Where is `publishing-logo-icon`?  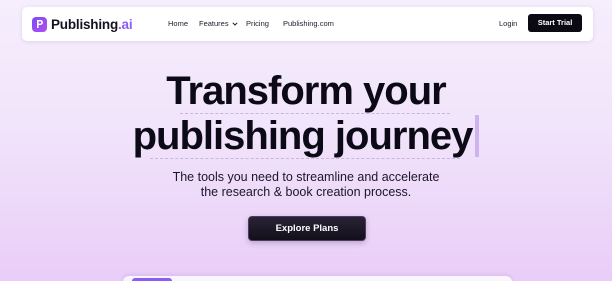 publishing-logo-icon is located at coordinates (39, 24).